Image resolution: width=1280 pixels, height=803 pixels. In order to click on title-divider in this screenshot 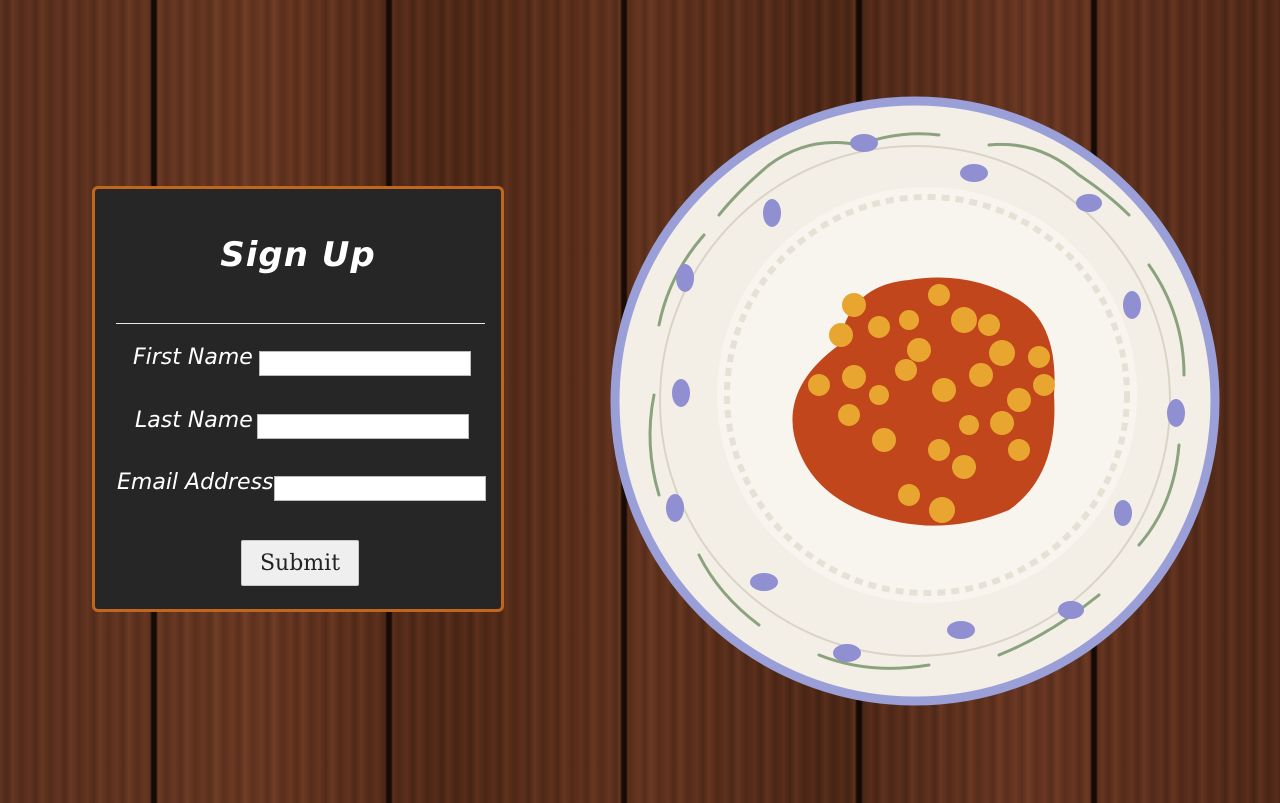, I will do `click(300, 323)`.